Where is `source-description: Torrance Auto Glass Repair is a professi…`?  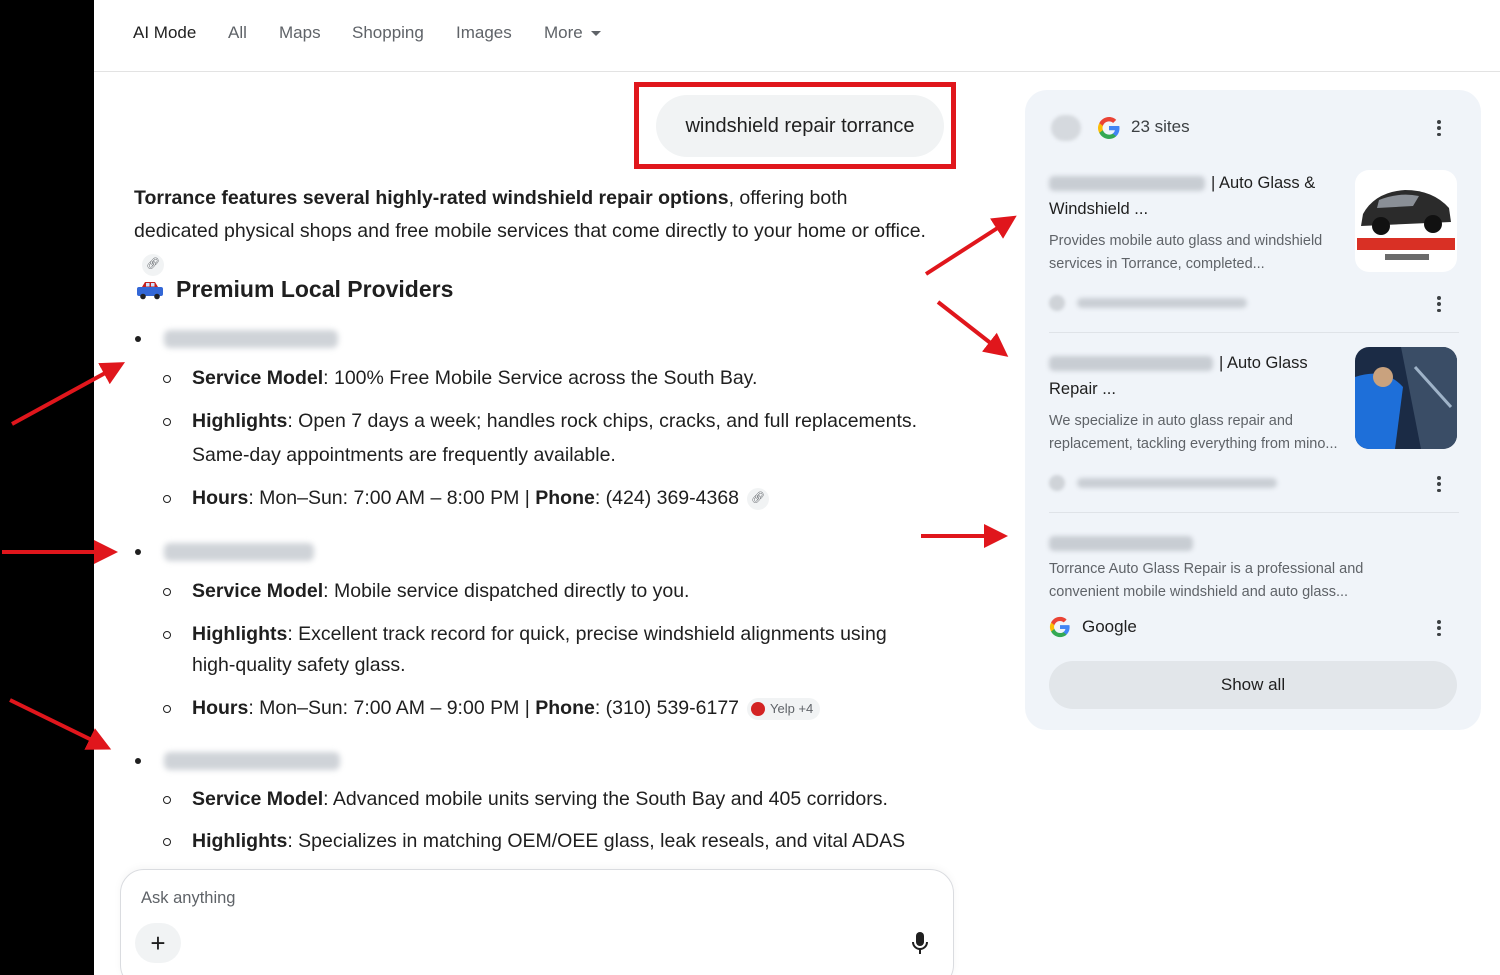 source-description: Torrance Auto Glass Repair is a professi… is located at coordinates (1206, 580).